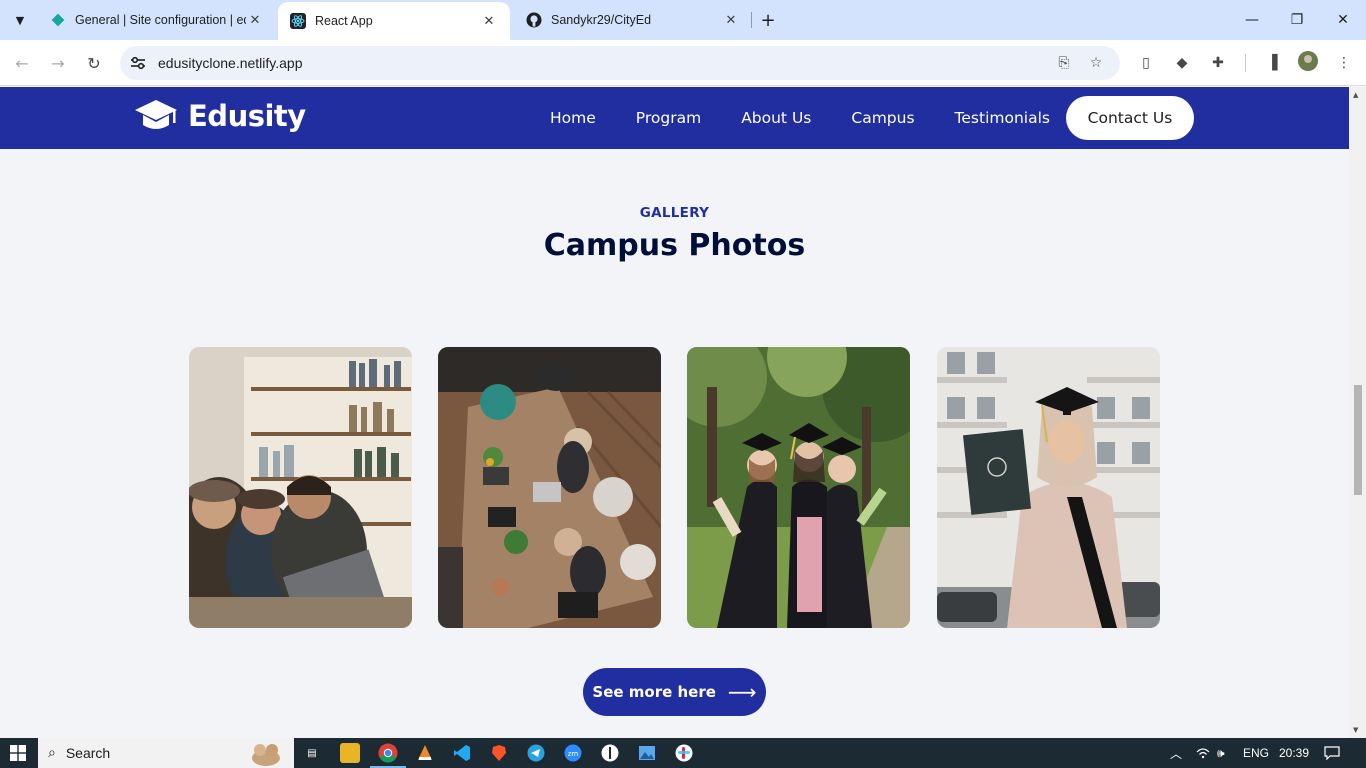  What do you see at coordinates (610, 753) in the screenshot?
I see `app-icon` at bounding box center [610, 753].